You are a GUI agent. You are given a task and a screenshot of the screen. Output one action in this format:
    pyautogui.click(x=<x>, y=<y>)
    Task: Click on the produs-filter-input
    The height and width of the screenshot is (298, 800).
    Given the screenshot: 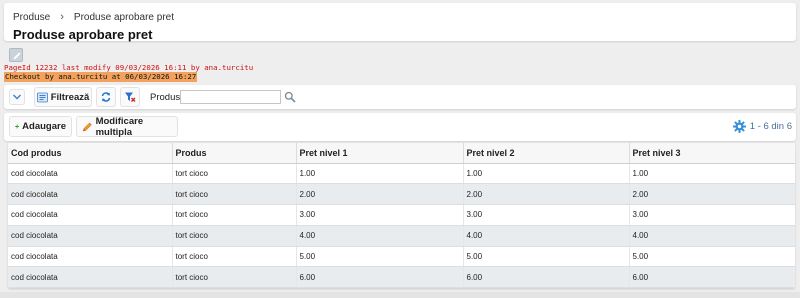 What is the action you would take?
    pyautogui.click(x=230, y=97)
    